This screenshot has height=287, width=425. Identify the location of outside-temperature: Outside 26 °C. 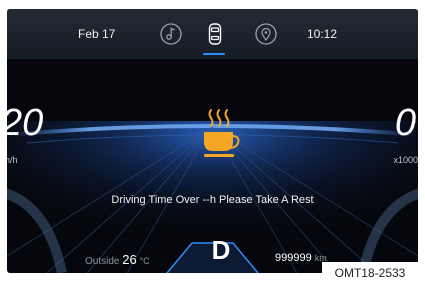
(117, 259).